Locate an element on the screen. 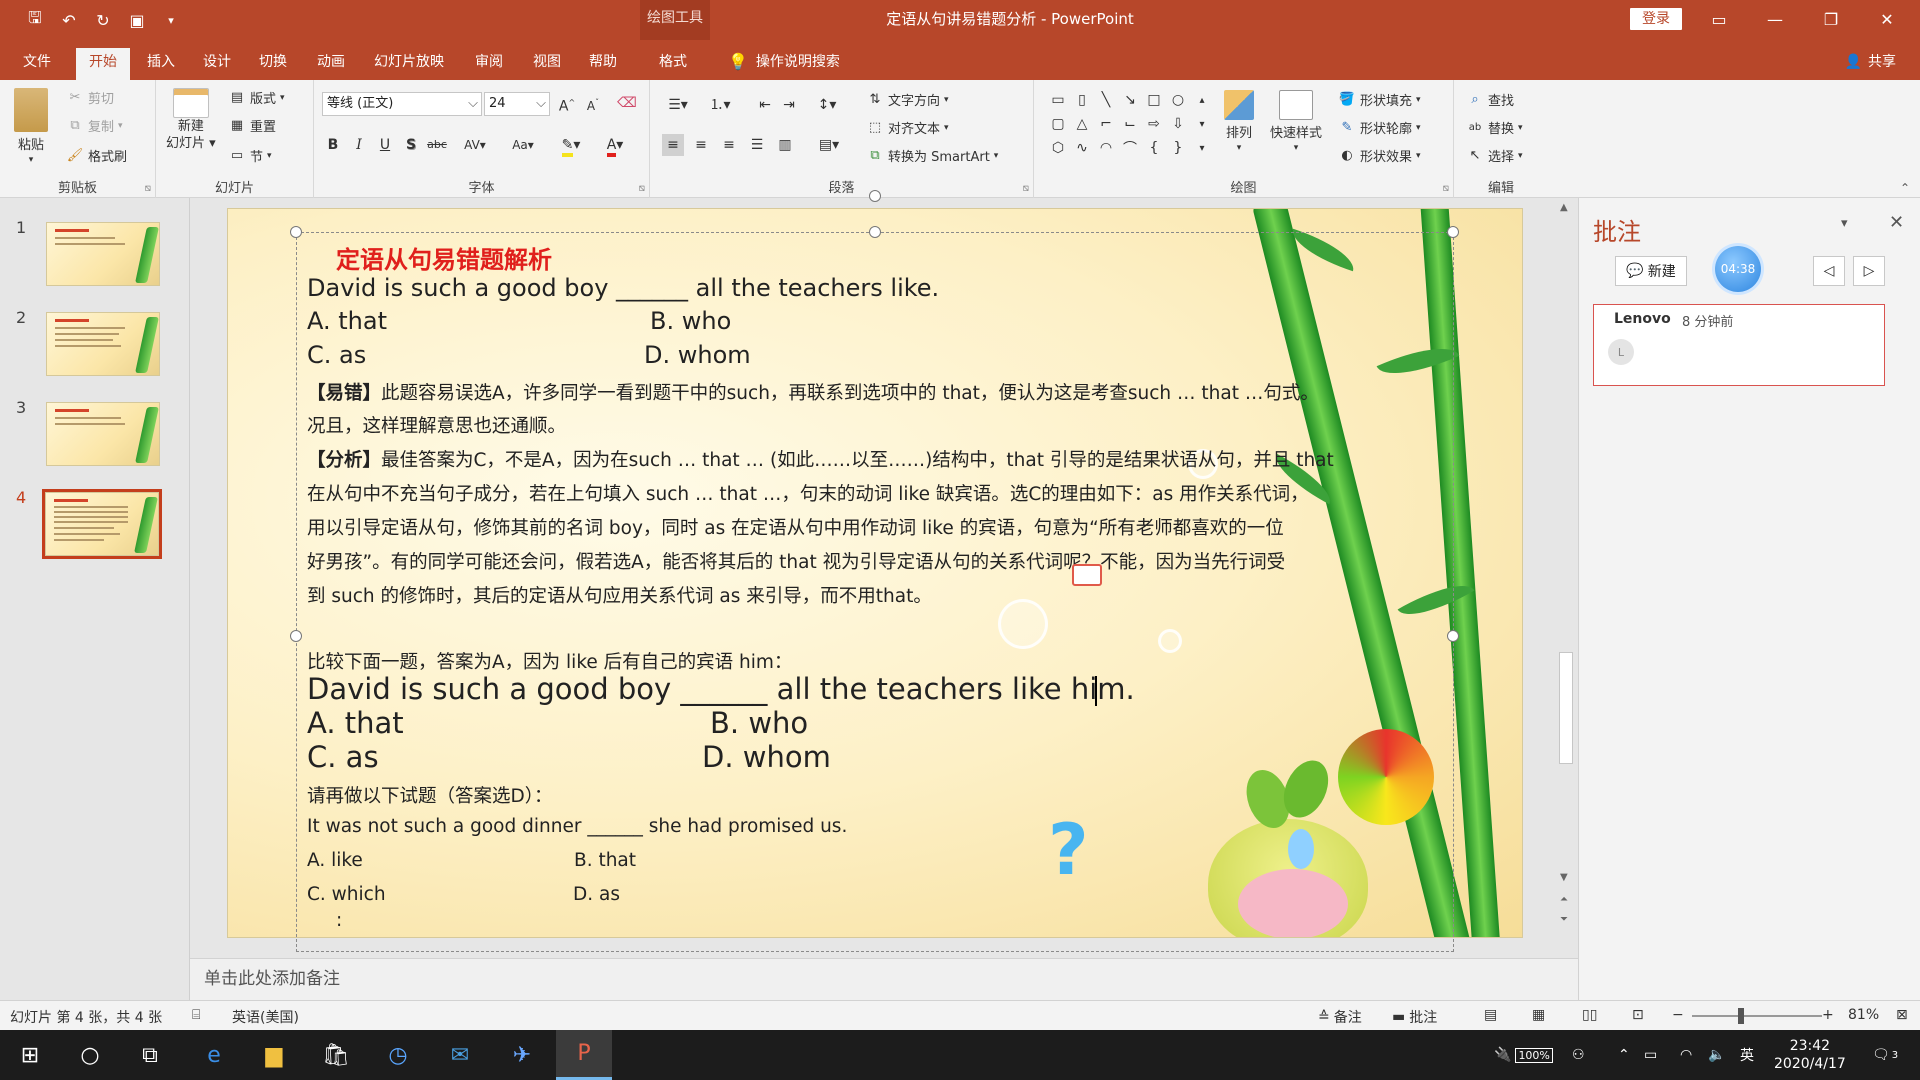  numbering-icon: ⒈▾ is located at coordinates (720, 105).